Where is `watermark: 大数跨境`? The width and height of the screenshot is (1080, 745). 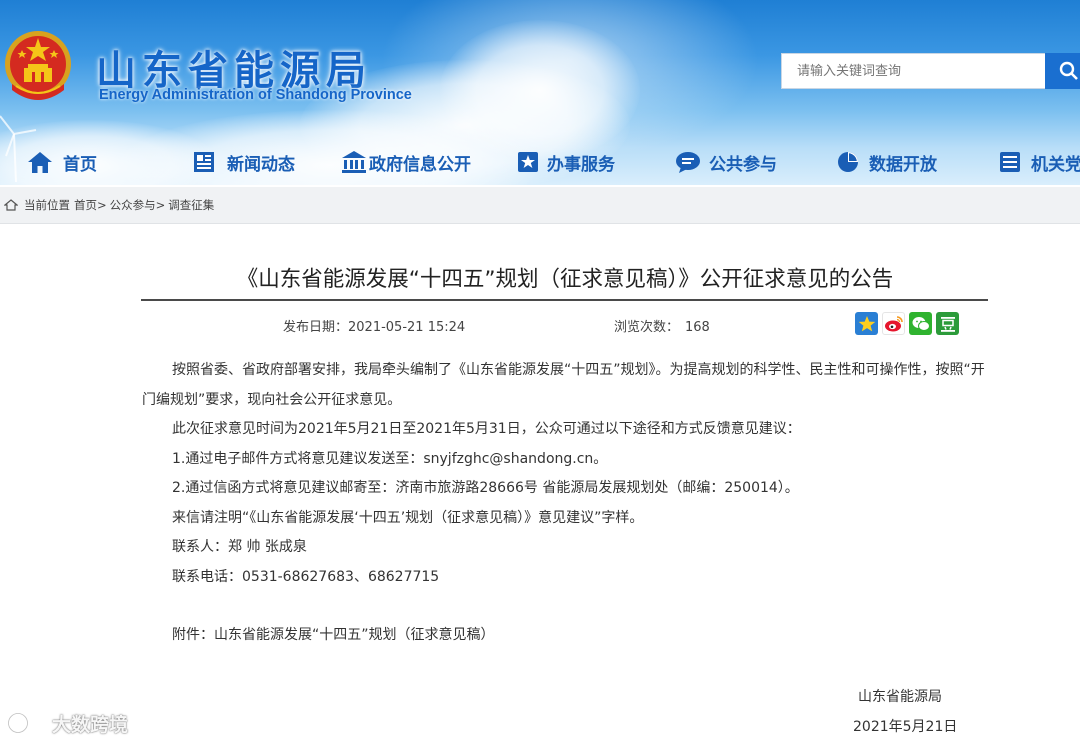 watermark: 大数跨境 is located at coordinates (68, 723).